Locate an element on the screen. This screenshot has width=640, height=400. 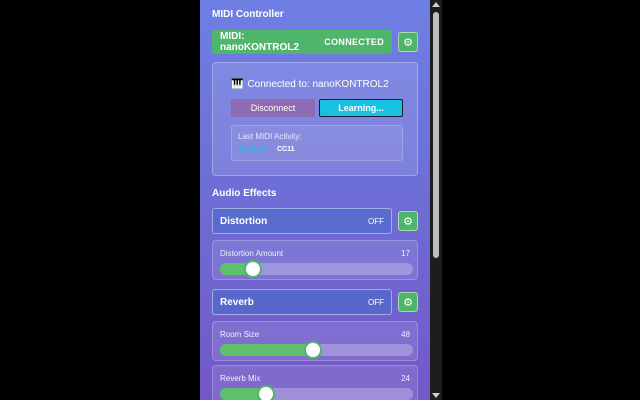
room-size-card: Room Size 48 is located at coordinates (315, 341).